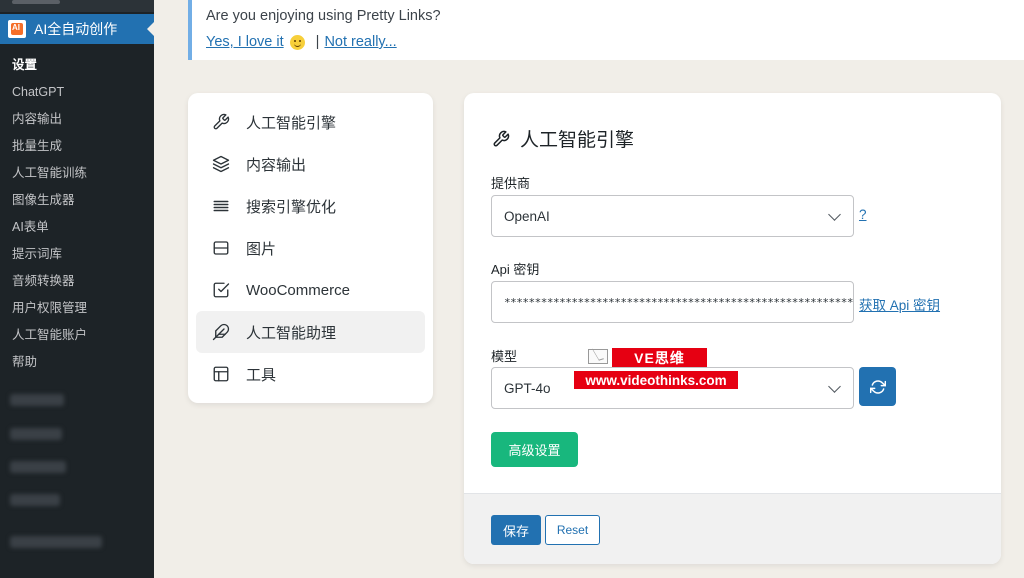  I want to click on nav-label: 工具, so click(261, 375).